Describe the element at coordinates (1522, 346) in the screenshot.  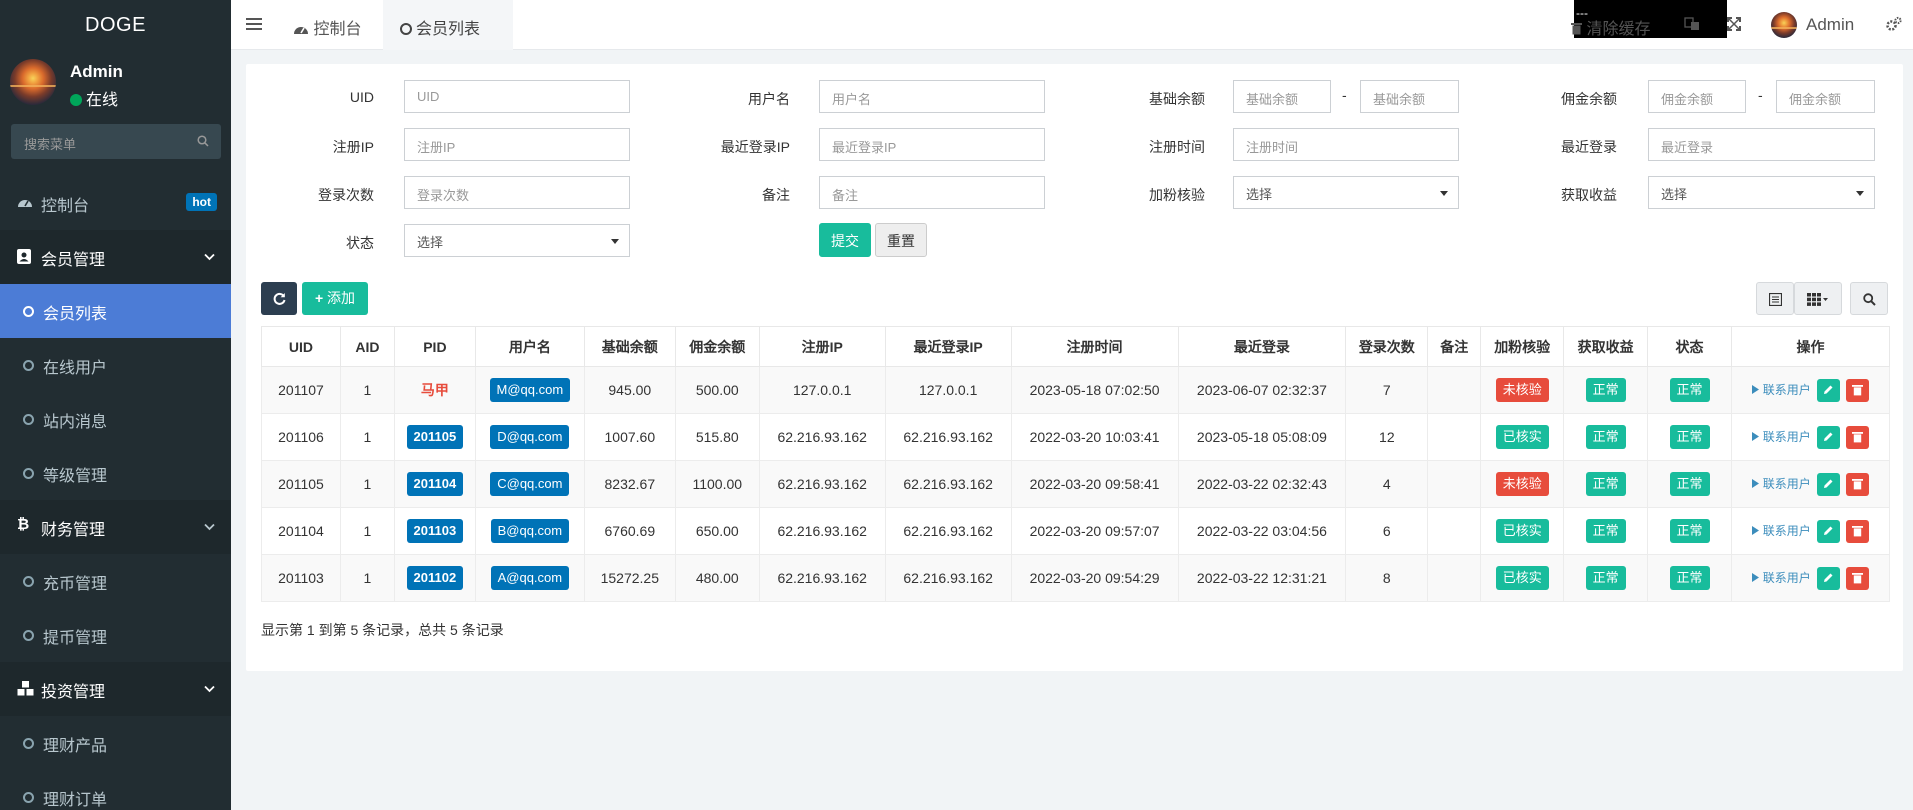
I see `column-header: 加粉核验` at that location.